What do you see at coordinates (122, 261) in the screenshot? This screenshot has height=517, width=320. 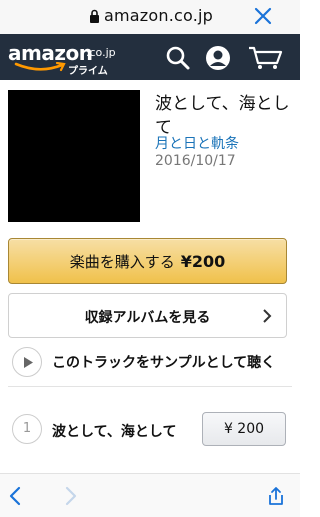 I see `buy-button-label: 楽曲を購入する` at bounding box center [122, 261].